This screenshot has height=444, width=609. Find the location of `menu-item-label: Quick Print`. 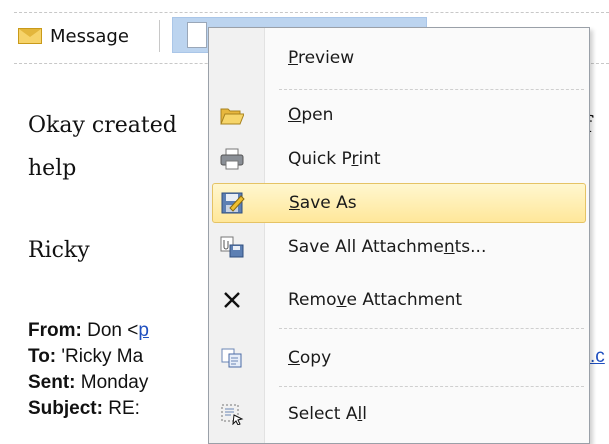

menu-item-label: Quick Print is located at coordinates (334, 159).